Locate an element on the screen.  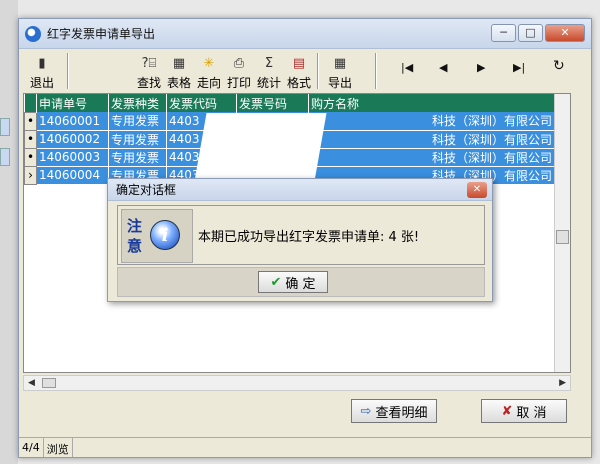
nav-next-button: ▶ is located at coordinates (481, 67).